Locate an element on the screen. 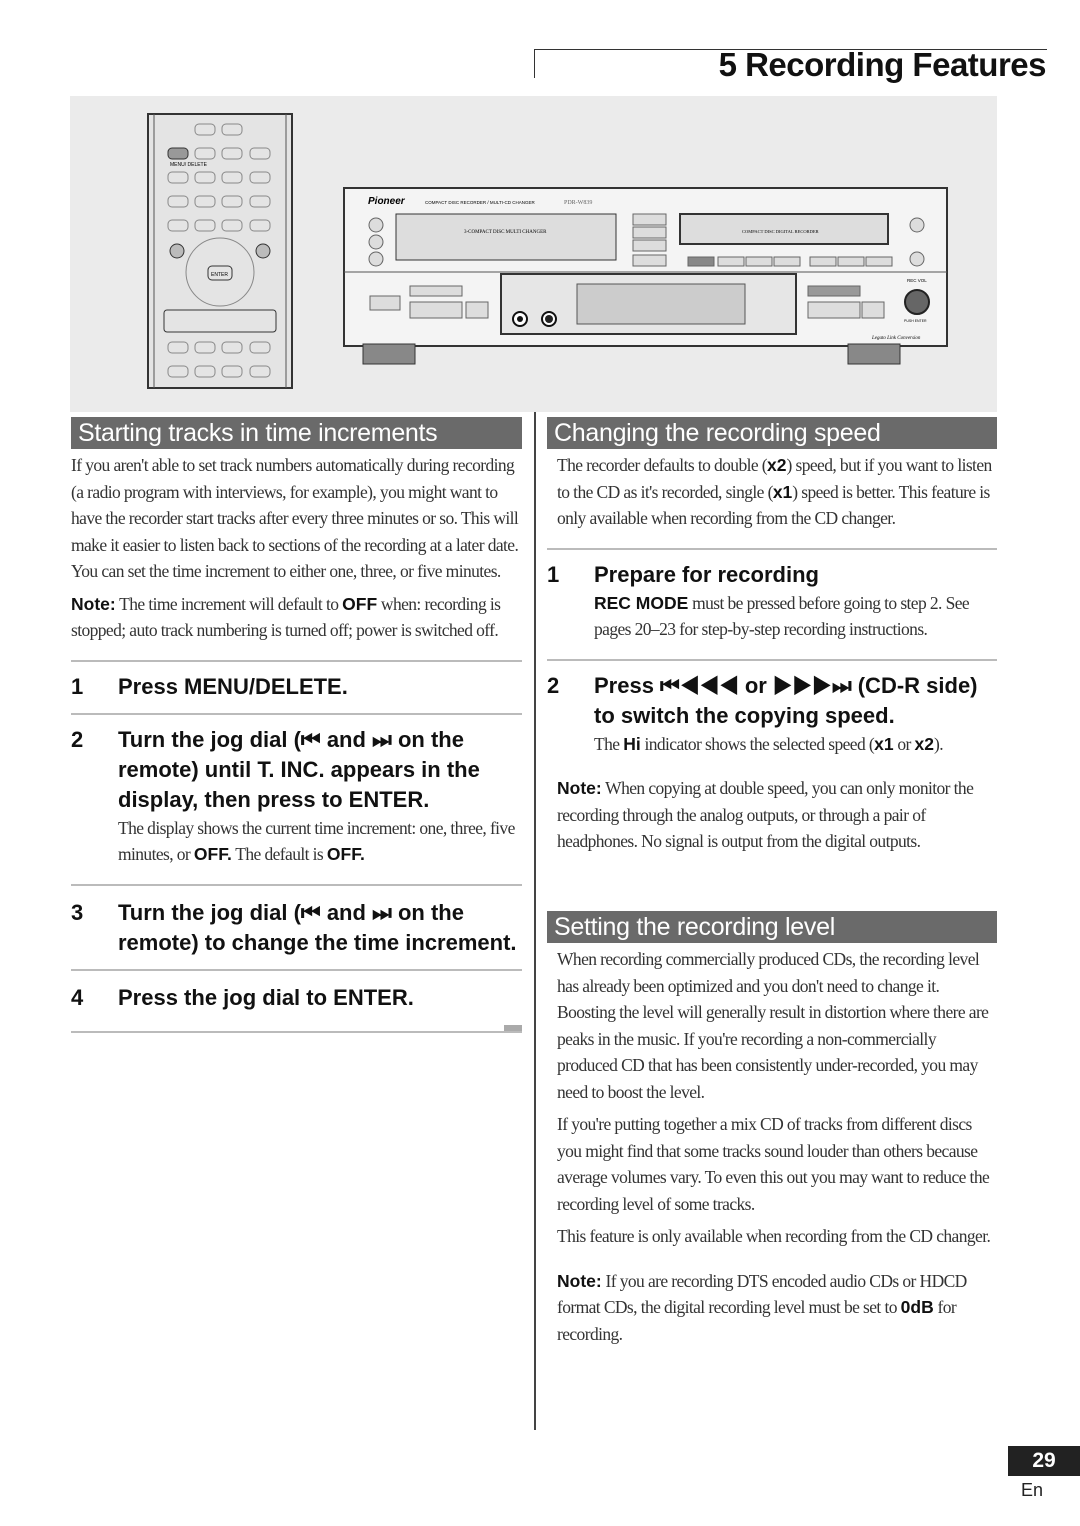  intro-text: The recorder defaults to double ( is located at coordinates (662, 465).